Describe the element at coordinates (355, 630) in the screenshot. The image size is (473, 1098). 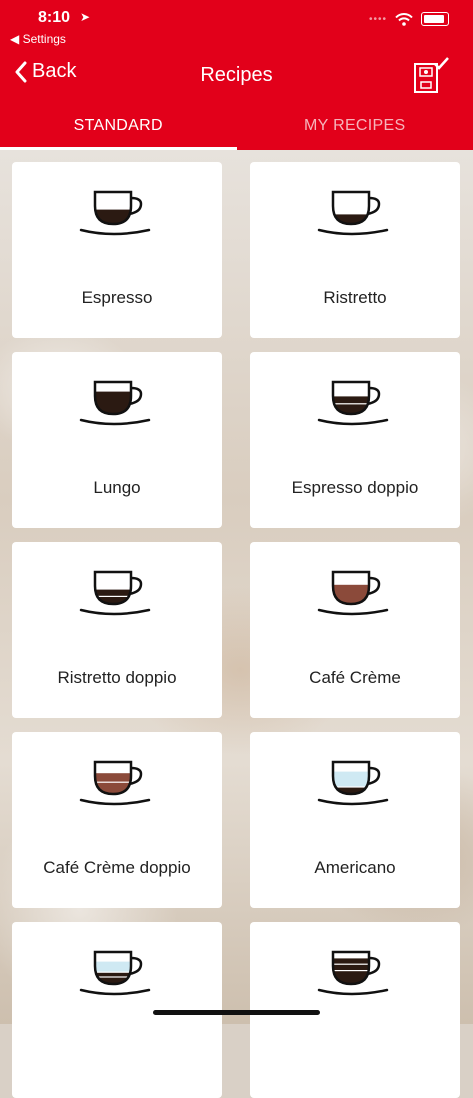
I see `recipe-card: Café Crème` at that location.